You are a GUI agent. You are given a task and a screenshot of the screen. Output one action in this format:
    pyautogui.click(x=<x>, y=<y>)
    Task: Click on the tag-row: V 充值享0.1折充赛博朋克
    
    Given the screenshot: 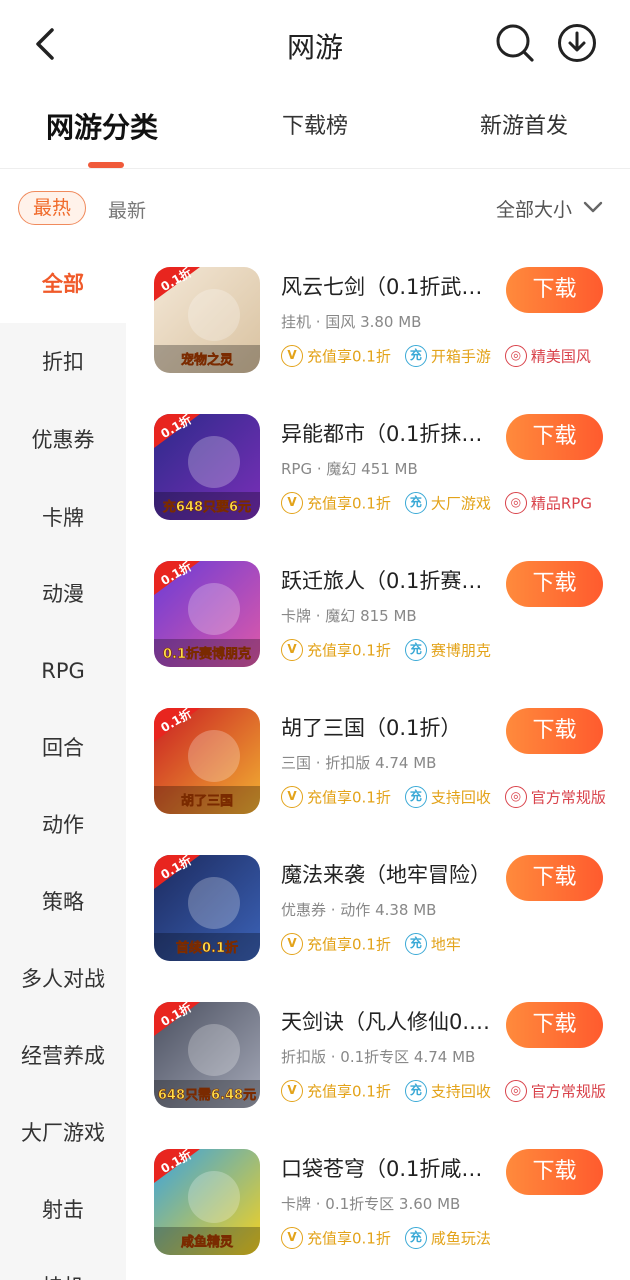 What is the action you would take?
    pyautogui.click(x=455, y=652)
    